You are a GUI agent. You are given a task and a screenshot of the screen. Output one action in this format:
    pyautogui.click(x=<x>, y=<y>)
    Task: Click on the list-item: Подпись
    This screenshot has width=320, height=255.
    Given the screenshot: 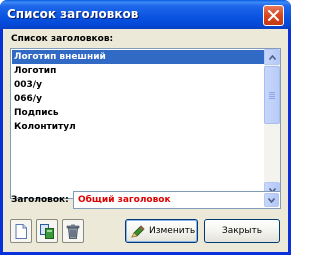 What is the action you would take?
    pyautogui.click(x=138, y=113)
    